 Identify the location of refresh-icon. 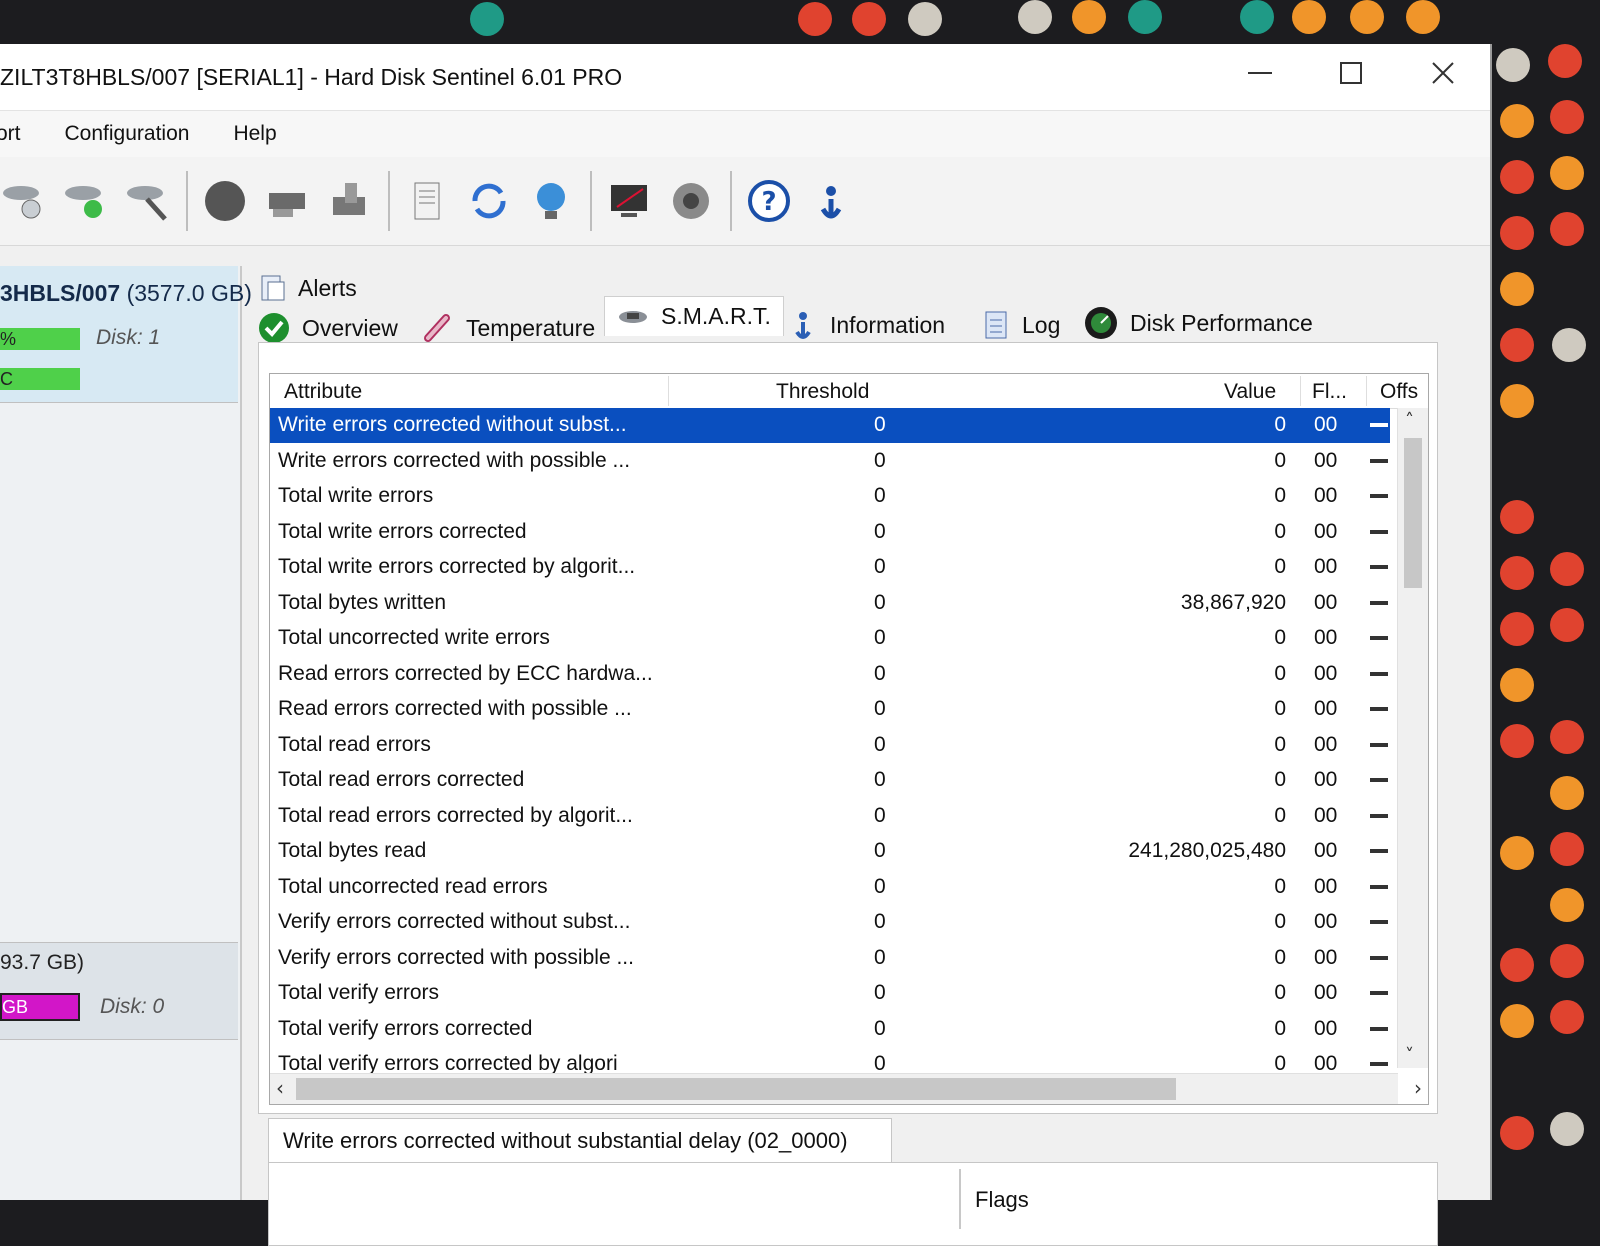
(489, 201).